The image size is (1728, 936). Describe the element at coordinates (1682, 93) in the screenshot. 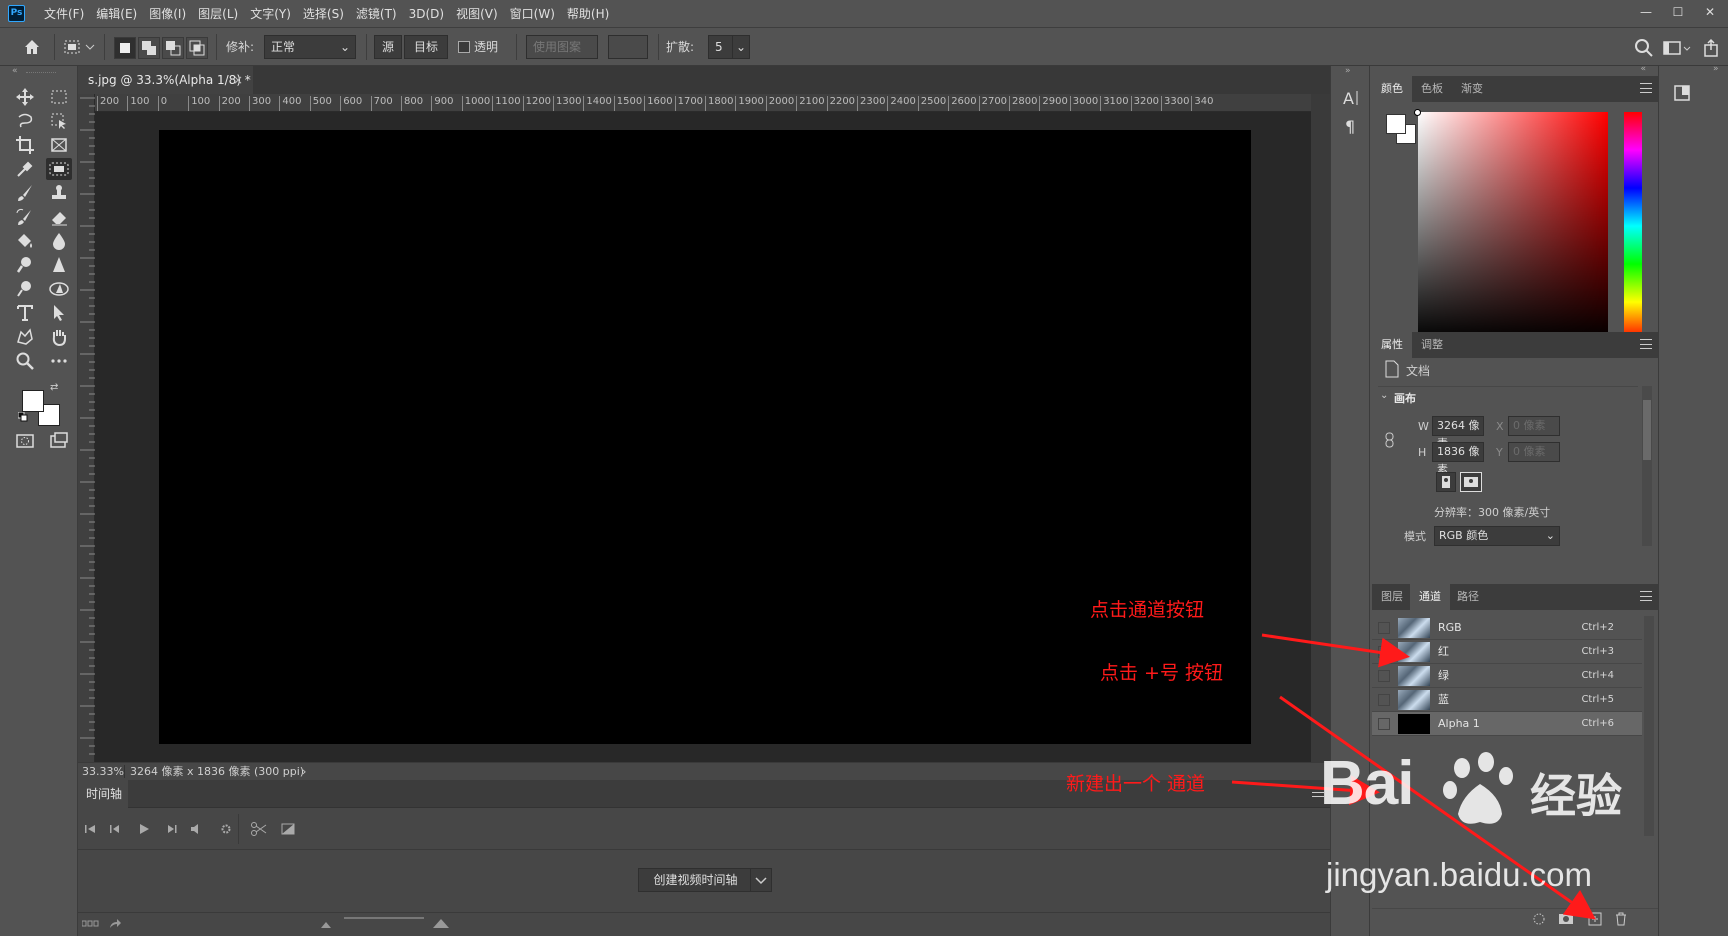

I see `learn-panel-icon` at that location.